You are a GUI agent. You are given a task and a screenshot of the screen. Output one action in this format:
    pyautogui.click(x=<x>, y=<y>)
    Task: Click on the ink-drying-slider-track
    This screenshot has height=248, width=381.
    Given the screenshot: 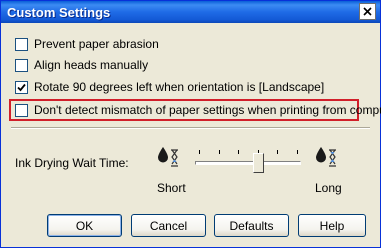 What is the action you would take?
    pyautogui.click(x=248, y=163)
    